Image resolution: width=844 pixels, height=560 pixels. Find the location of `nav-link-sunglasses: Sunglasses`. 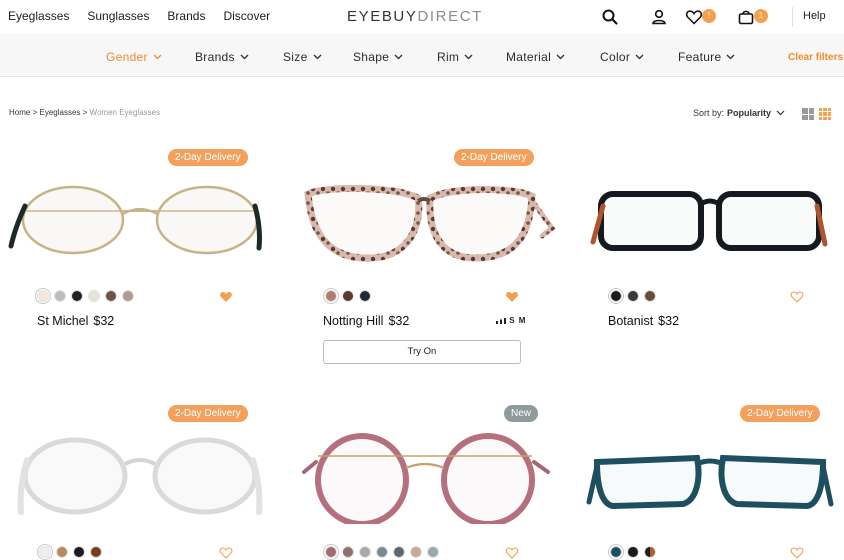

nav-link-sunglasses: Sunglasses is located at coordinates (118, 16).